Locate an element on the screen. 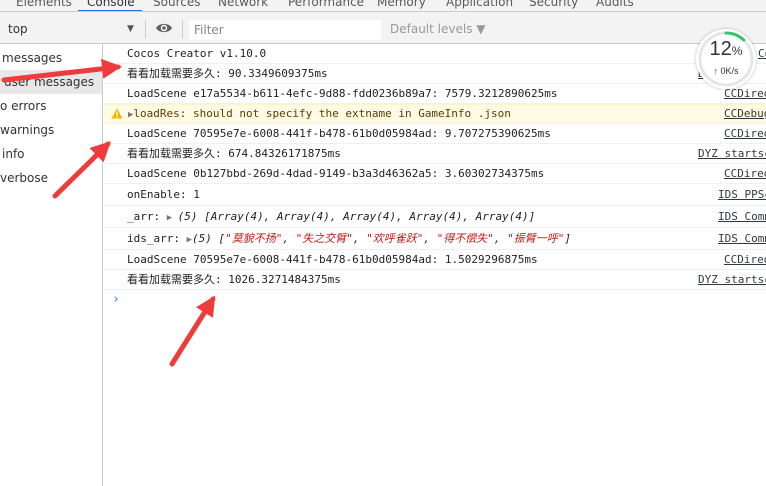 The height and width of the screenshot is (486, 766). tab-audits: Audits is located at coordinates (615, 4).